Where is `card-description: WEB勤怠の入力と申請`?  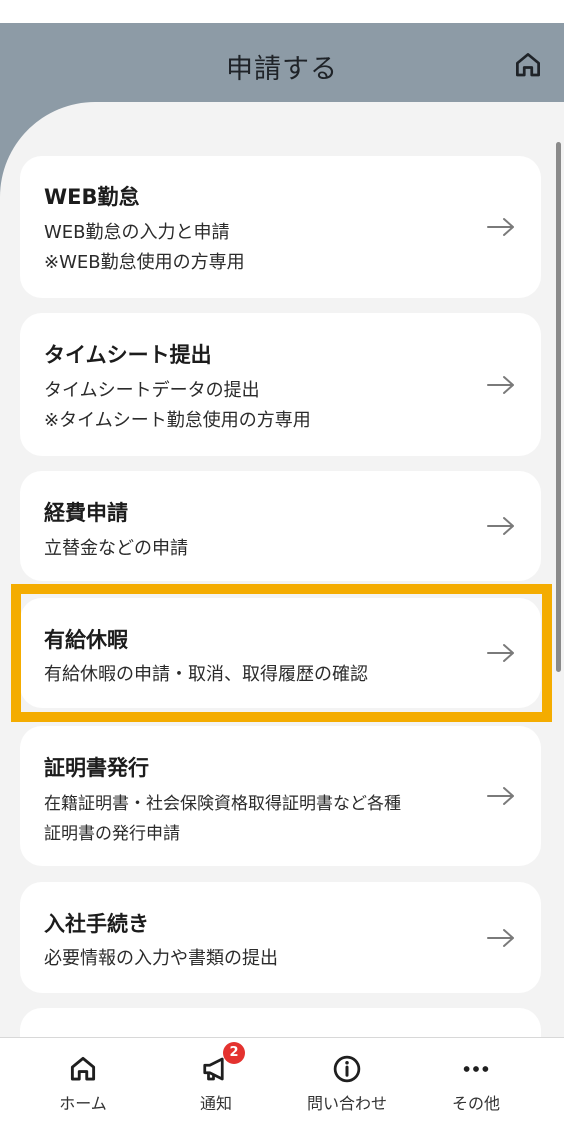 card-description: WEB勤怠の入力と申請 is located at coordinates (137, 232).